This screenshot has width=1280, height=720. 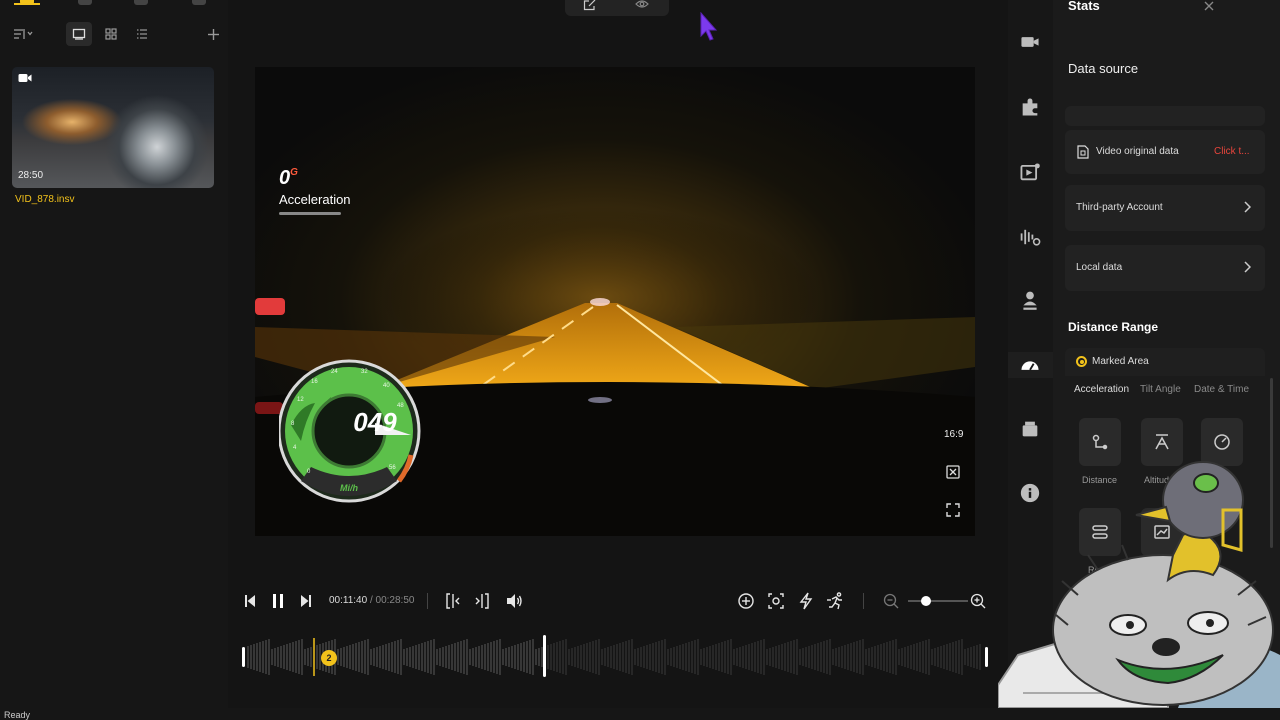 I want to click on data-source-label: Data source, so click(x=1103, y=68).